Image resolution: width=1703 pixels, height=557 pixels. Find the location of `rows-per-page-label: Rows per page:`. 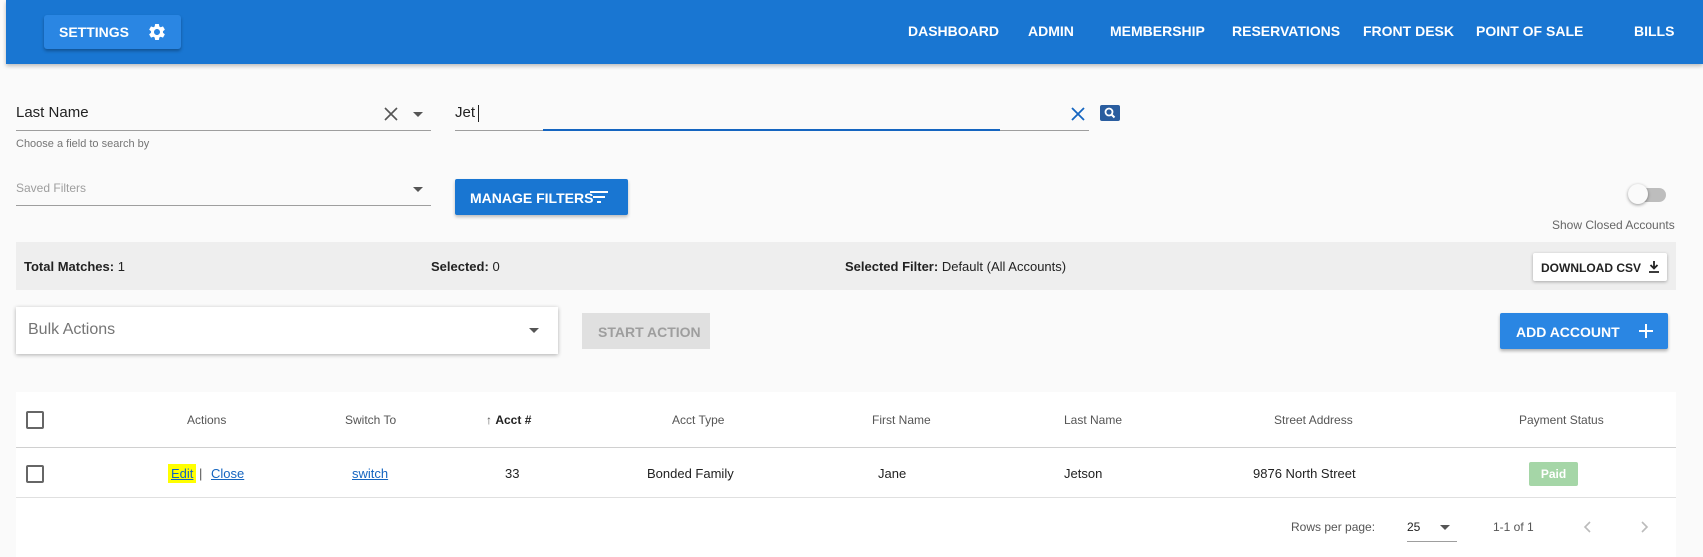

rows-per-page-label: Rows per page: is located at coordinates (1333, 527).